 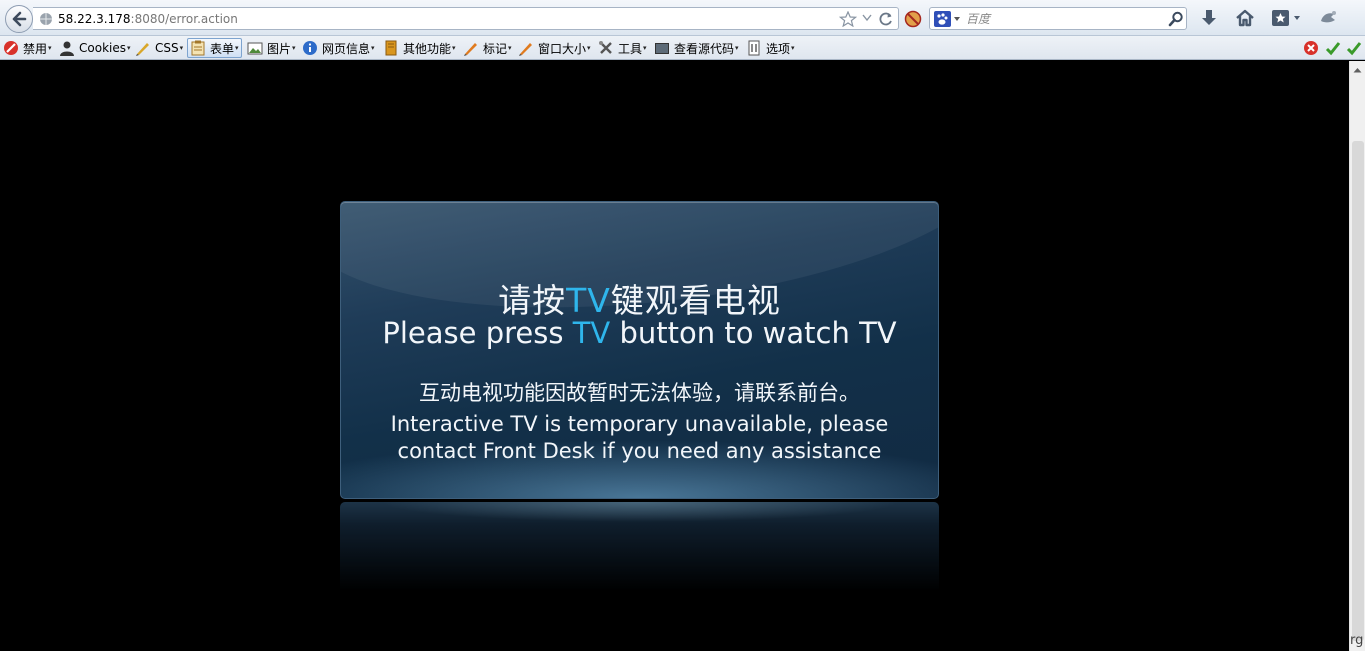 What do you see at coordinates (639, 547) in the screenshot?
I see `panel-reflection` at bounding box center [639, 547].